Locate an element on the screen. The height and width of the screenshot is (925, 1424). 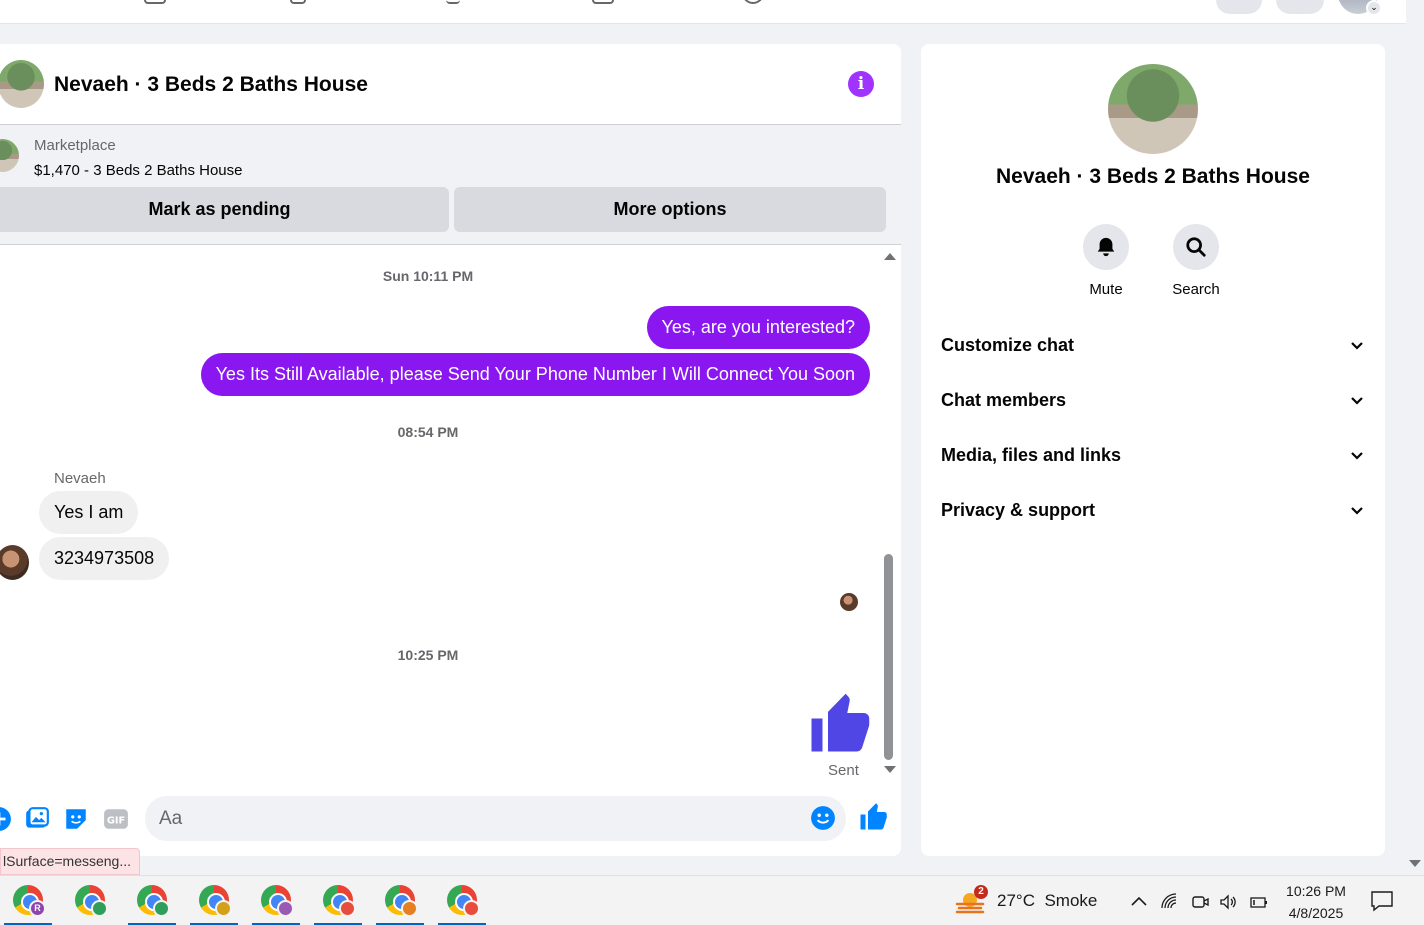
battery-icon is located at coordinates (1259, 902).